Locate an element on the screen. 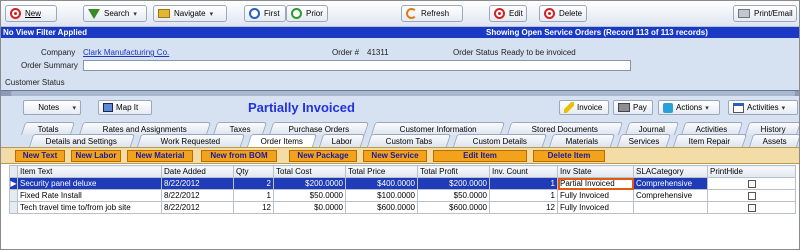 This screenshot has height=250, width=800. actions-dropdown: Actions ▾ is located at coordinates (689, 107).